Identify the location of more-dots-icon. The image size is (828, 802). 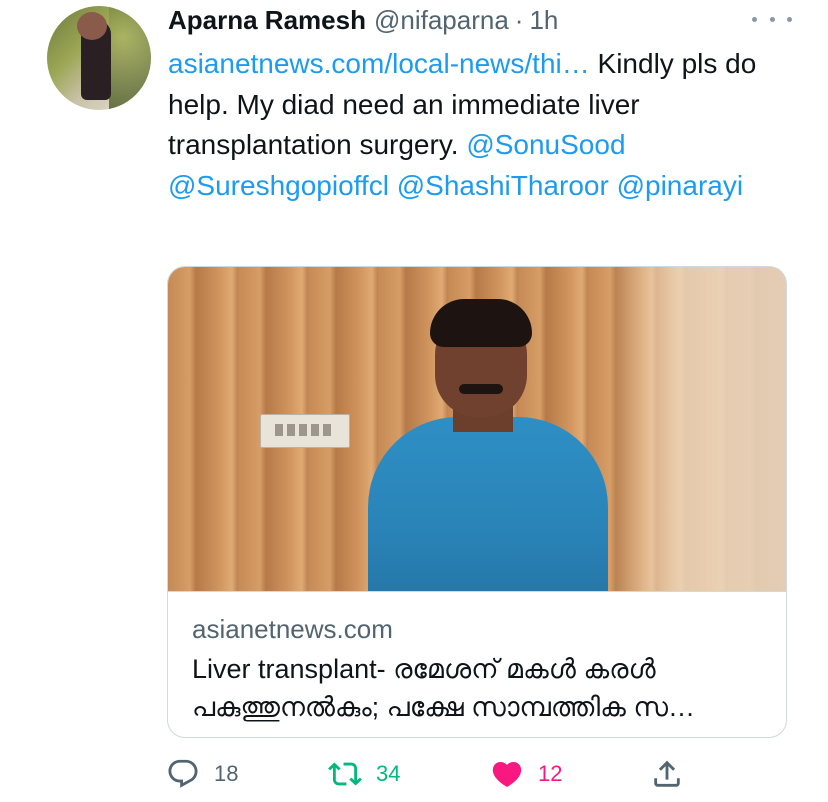
(772, 19).